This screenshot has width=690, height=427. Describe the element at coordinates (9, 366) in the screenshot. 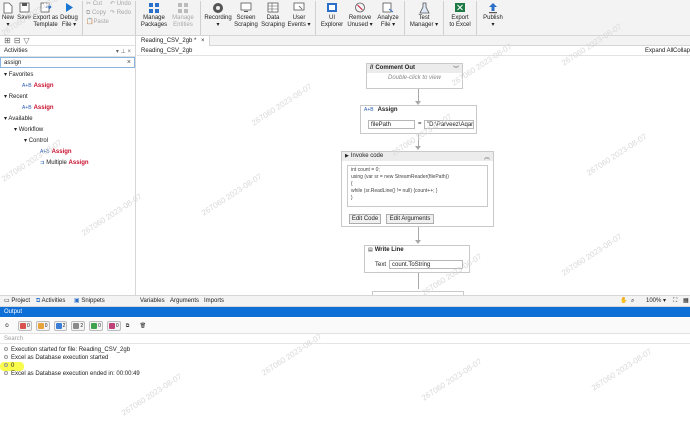

I see `log-line: 0` at that location.